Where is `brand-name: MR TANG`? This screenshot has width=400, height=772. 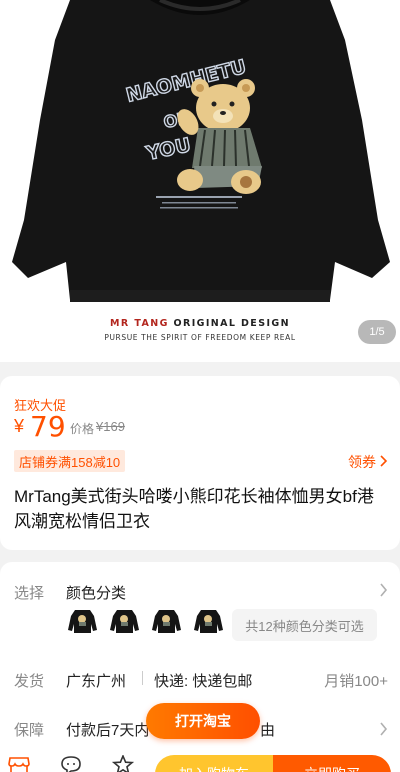
brand-name: MR TANG is located at coordinates (139, 323).